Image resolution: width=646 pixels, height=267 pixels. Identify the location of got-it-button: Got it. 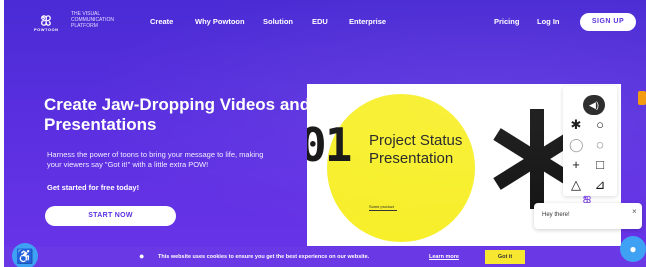
(505, 257).